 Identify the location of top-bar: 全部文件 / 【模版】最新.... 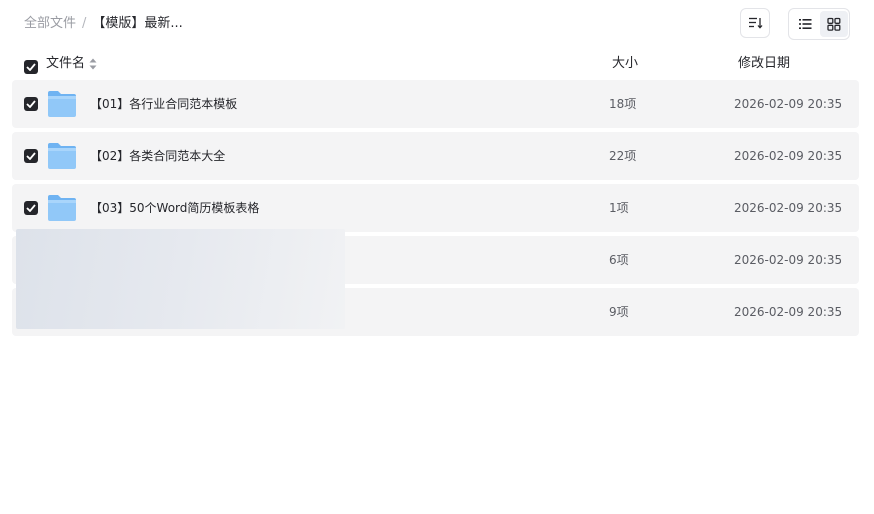
(437, 23).